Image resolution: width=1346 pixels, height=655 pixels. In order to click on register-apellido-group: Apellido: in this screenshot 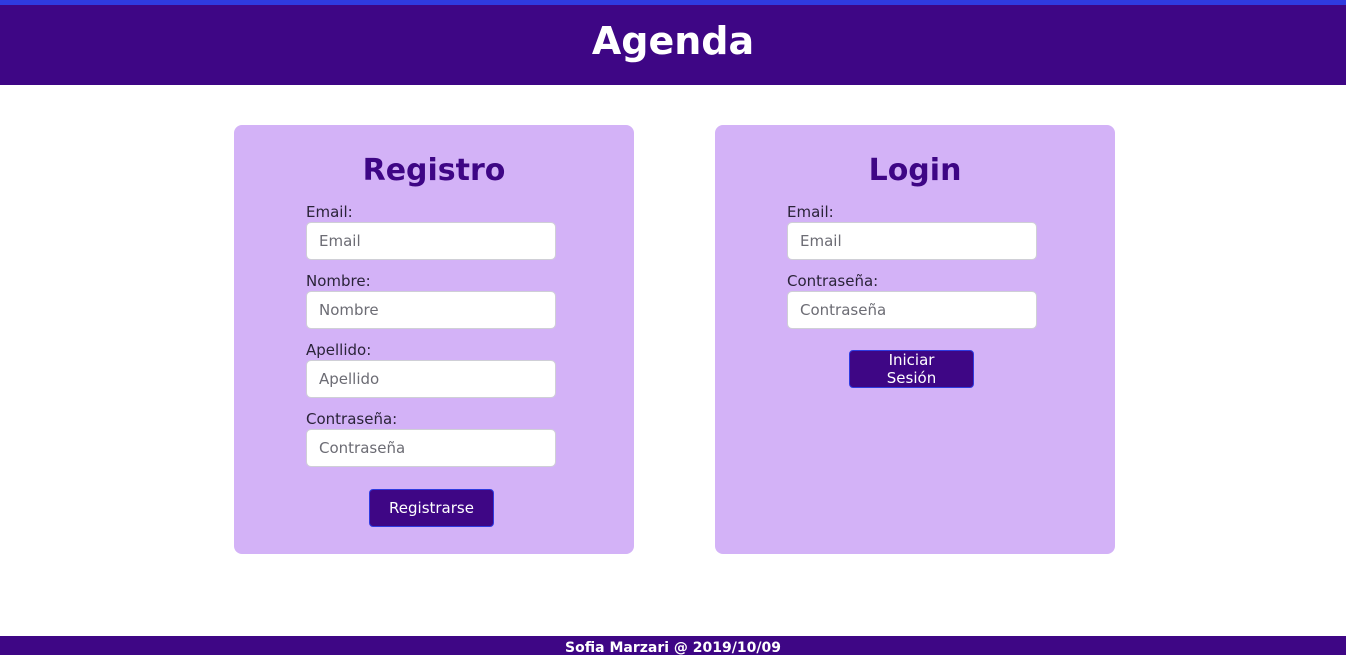, I will do `click(431, 371)`.